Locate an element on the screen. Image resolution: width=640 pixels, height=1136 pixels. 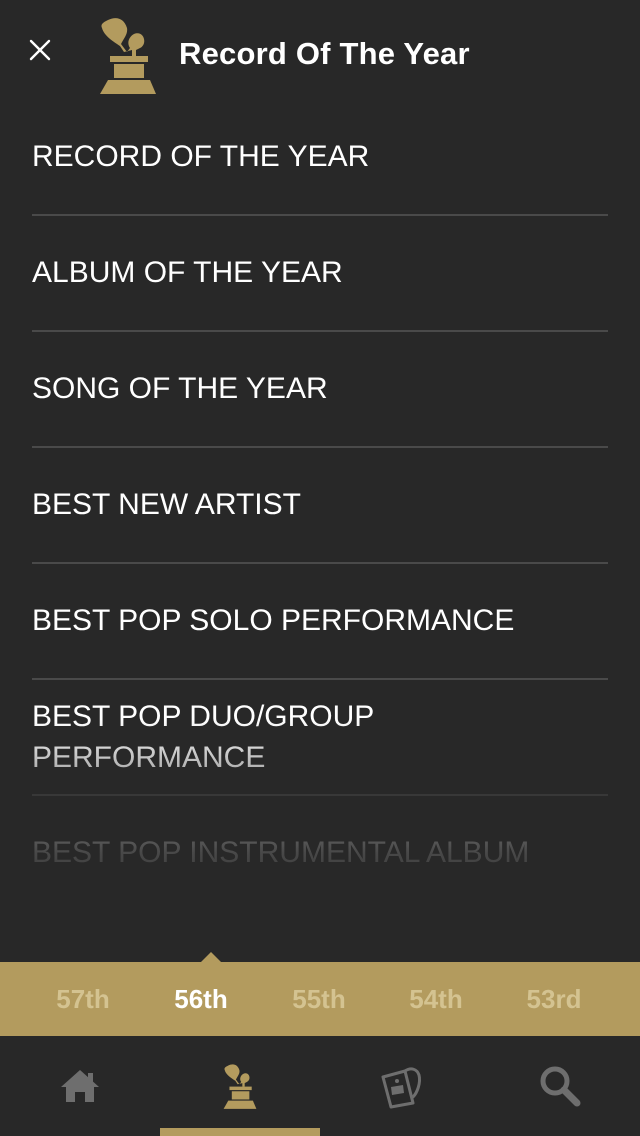
tab-home is located at coordinates (80, 1086).